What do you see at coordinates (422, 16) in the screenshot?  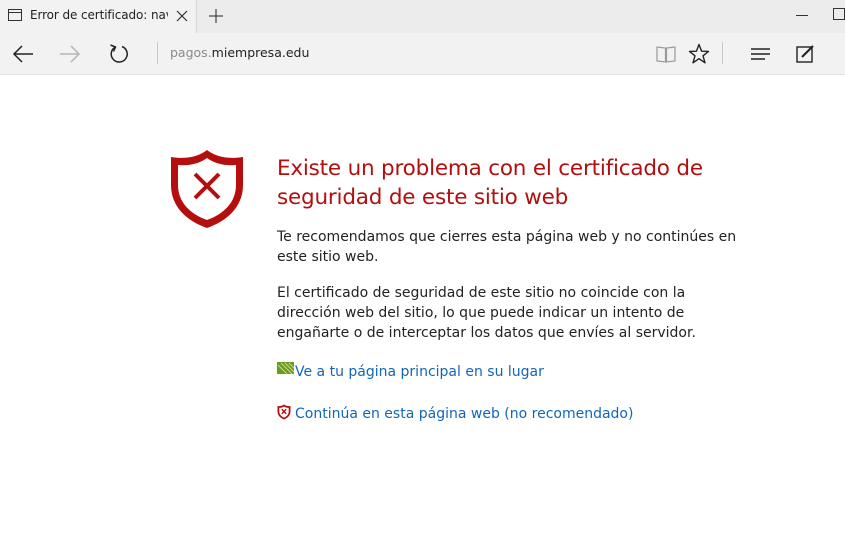 I see `tab-bar: Error de certificado: nave` at bounding box center [422, 16].